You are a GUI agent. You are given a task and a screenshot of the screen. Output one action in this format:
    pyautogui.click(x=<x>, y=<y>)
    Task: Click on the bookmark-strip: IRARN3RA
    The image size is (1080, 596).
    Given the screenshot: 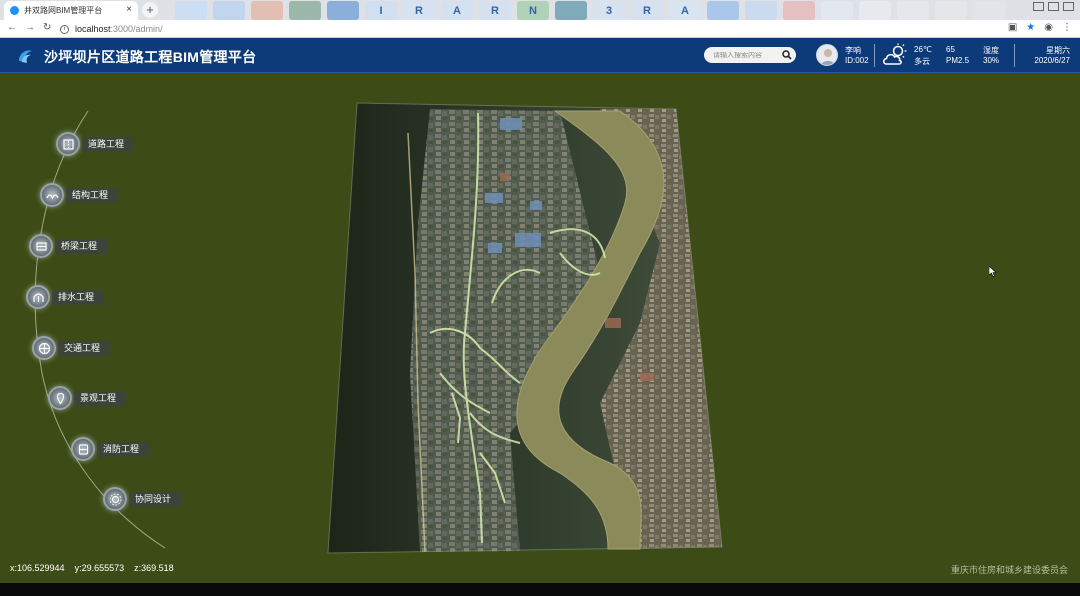 What is the action you would take?
    pyautogui.click(x=590, y=10)
    